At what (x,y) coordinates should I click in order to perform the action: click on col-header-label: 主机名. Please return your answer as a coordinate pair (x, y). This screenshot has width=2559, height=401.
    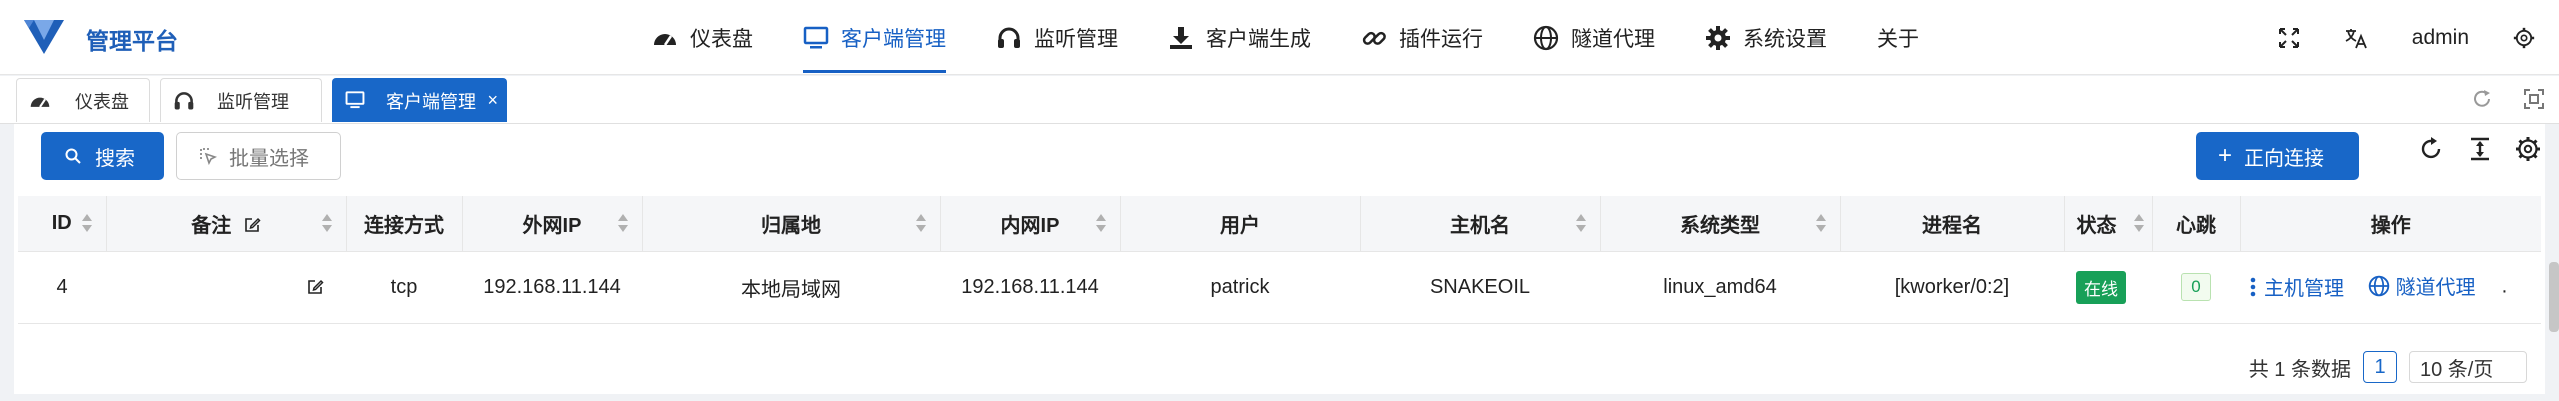
    Looking at the image, I should click on (1480, 225).